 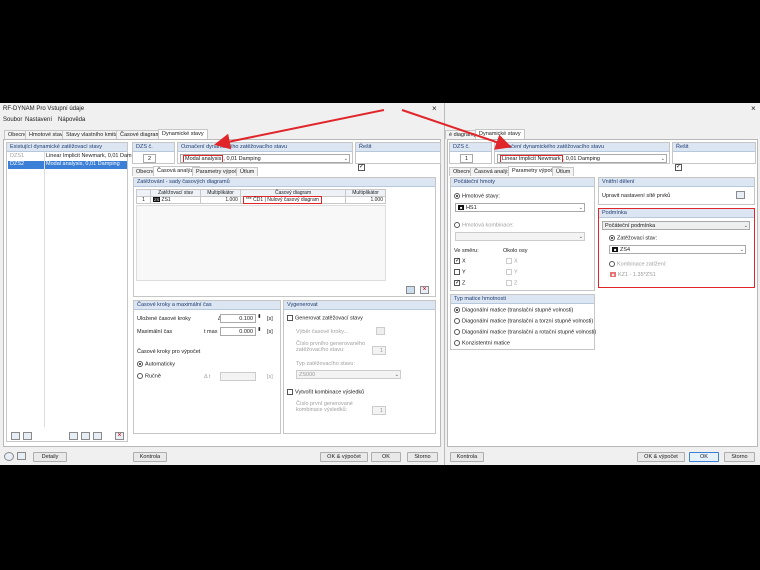 I want to click on arrow-left, so click(x=299, y=129).